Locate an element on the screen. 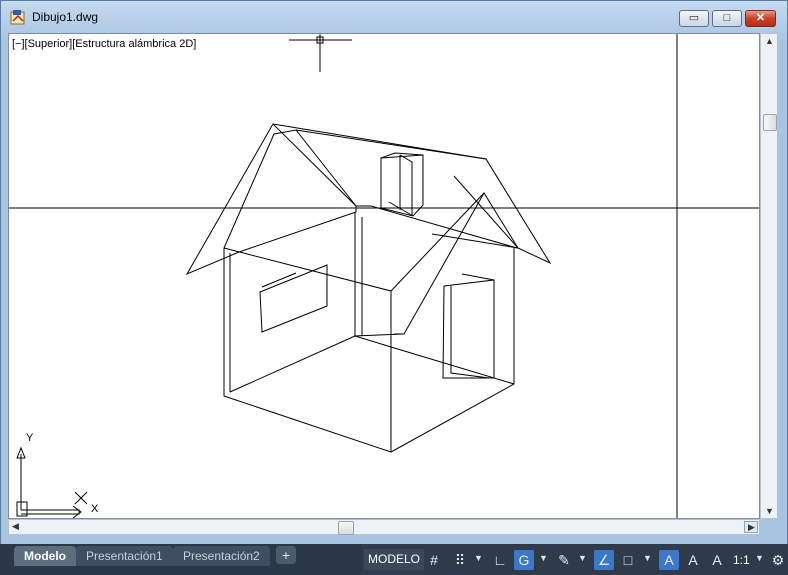 Image resolution: width=788 pixels, height=575 pixels. dwg-file-icon is located at coordinates (17, 17).